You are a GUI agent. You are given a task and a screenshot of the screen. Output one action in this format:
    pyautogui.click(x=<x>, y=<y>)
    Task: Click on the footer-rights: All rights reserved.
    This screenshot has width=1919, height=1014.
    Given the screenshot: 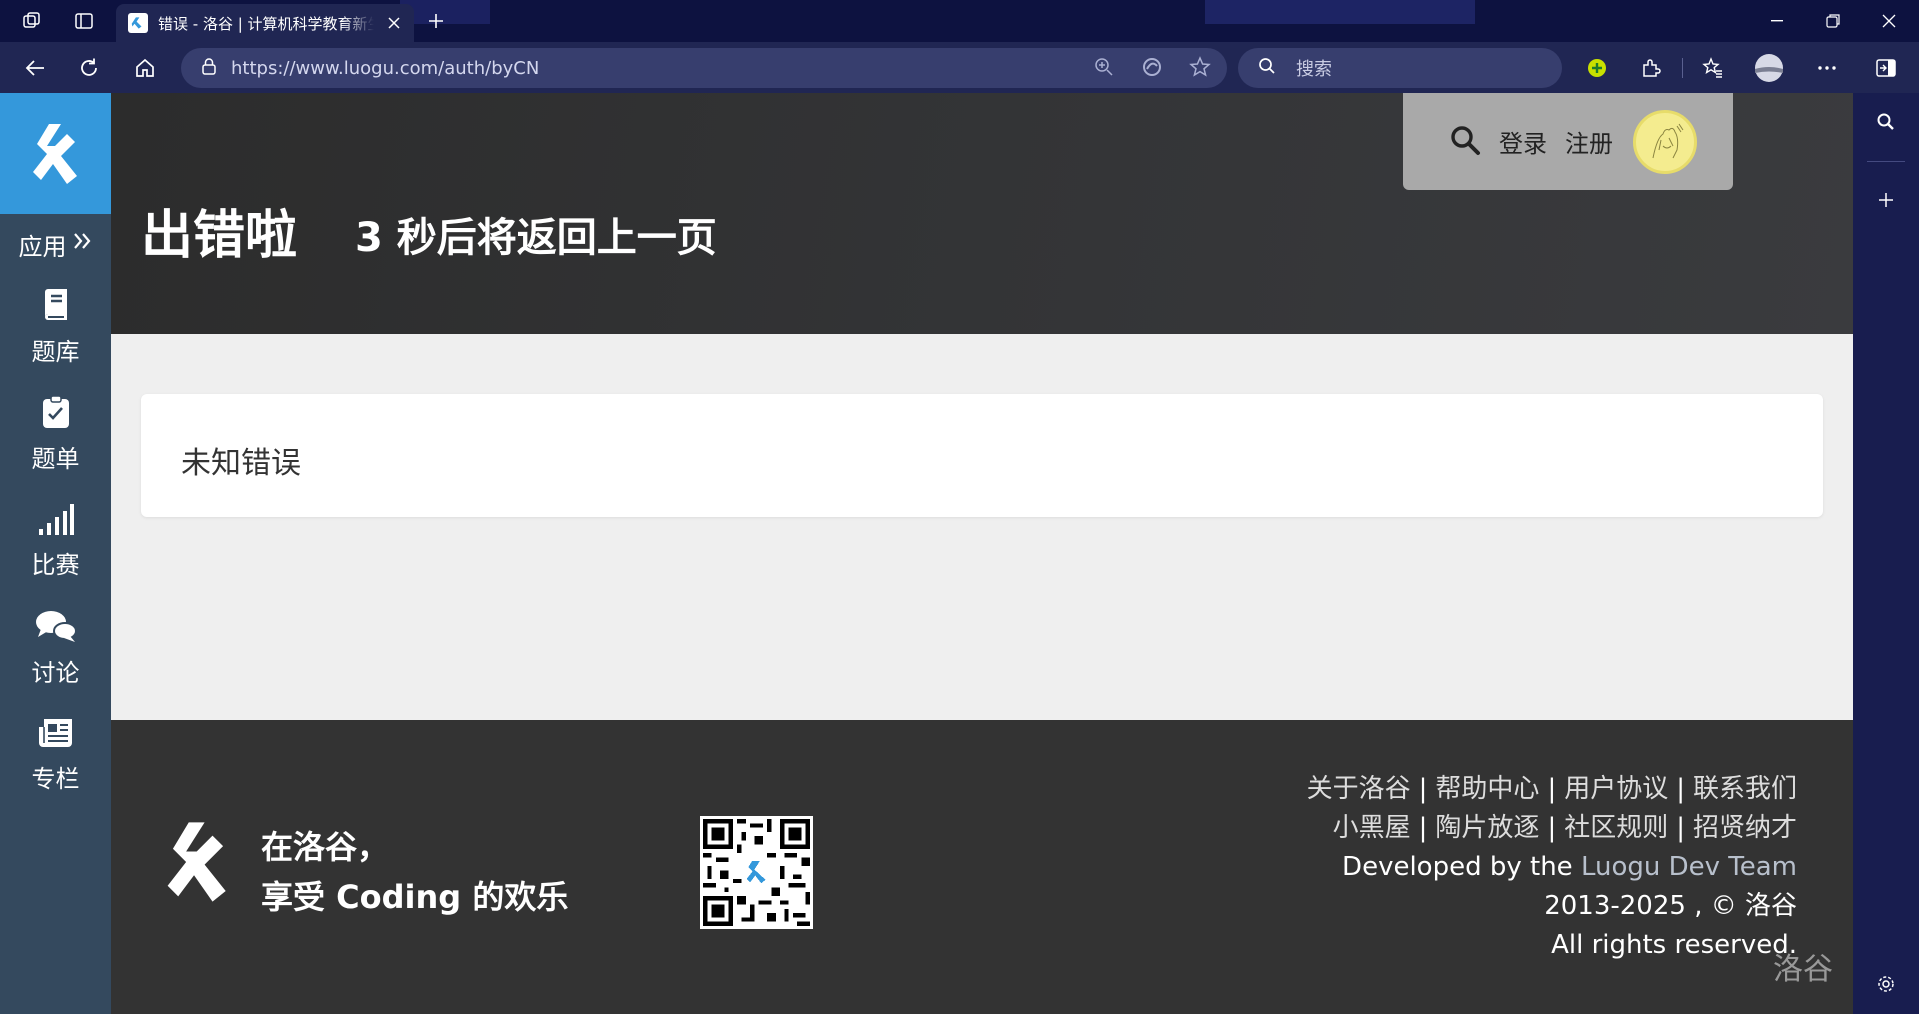 What is the action you would take?
    pyautogui.click(x=1674, y=945)
    